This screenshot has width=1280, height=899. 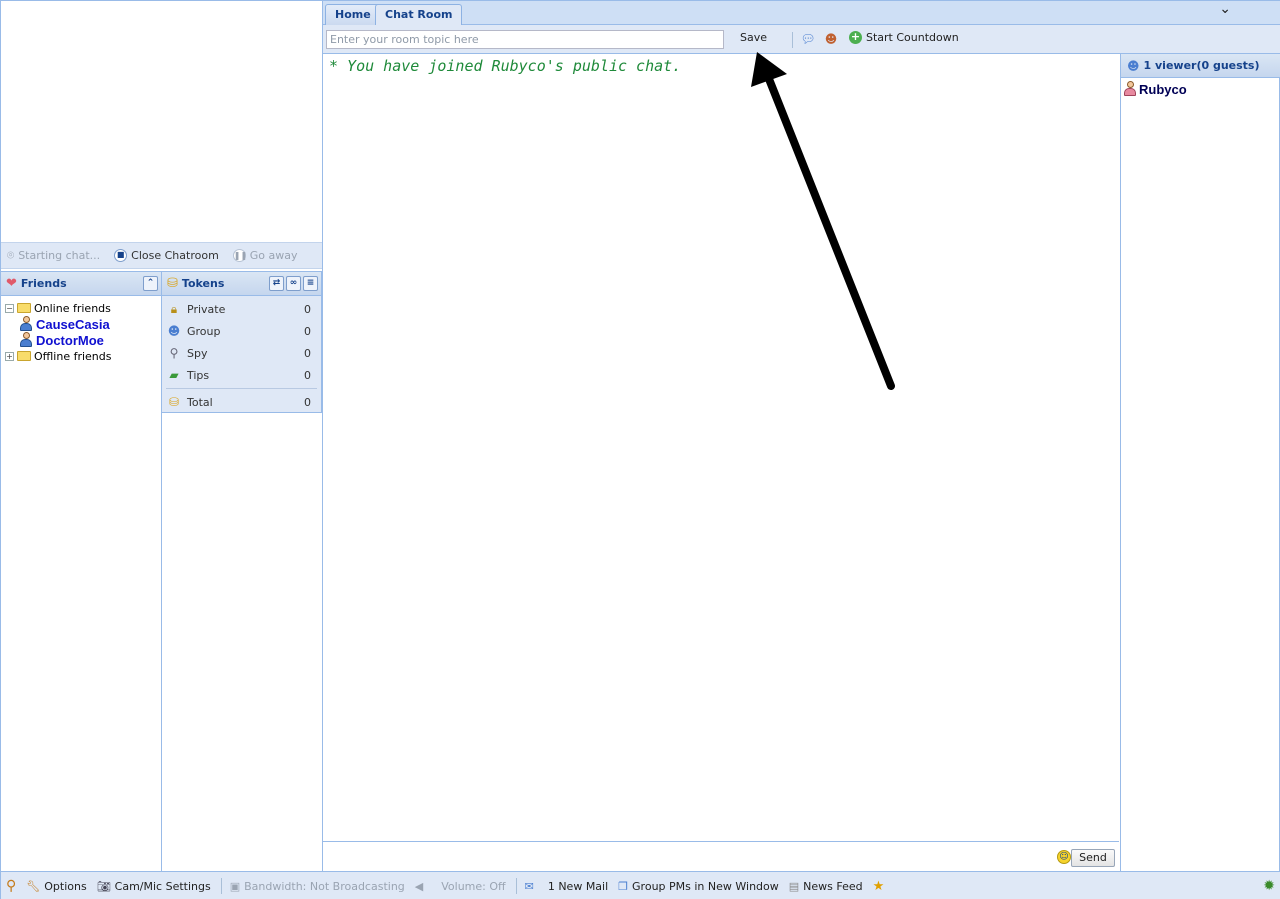 What do you see at coordinates (912, 37) in the screenshot?
I see `start-countdown-label: Start Countdown` at bounding box center [912, 37].